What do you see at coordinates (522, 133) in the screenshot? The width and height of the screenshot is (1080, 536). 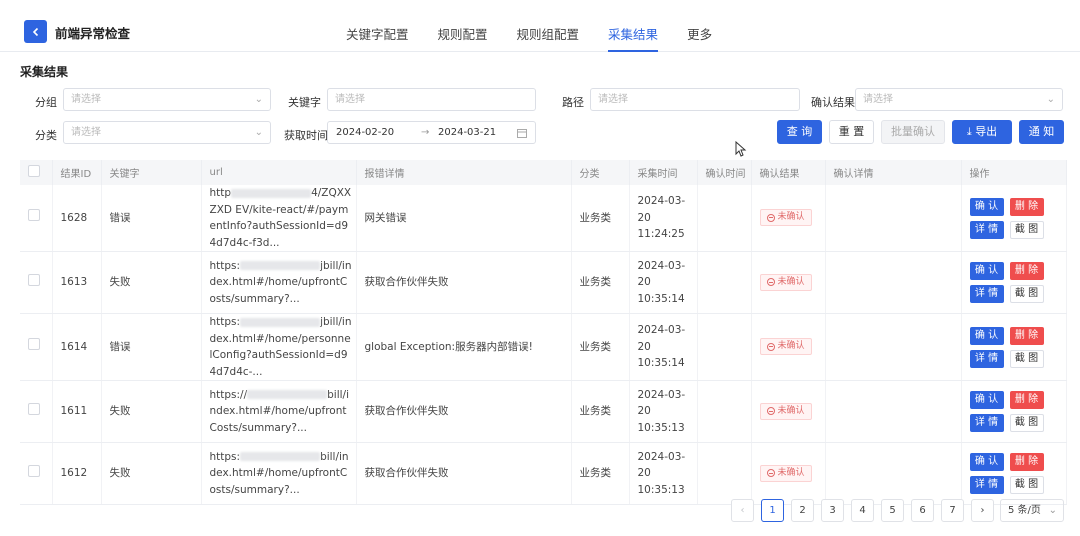 I see `calendar-icon` at bounding box center [522, 133].